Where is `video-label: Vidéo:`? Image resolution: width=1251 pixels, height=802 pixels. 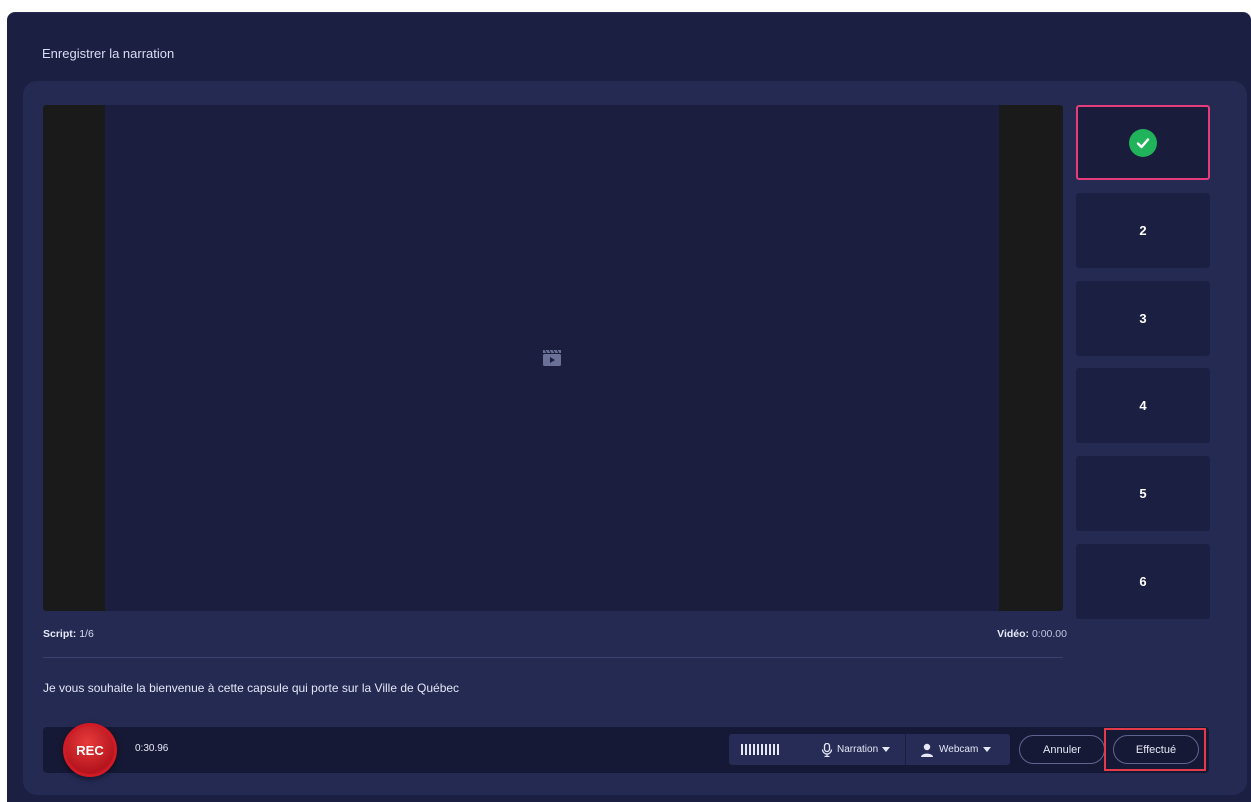
video-label: Vidéo: is located at coordinates (1013, 634).